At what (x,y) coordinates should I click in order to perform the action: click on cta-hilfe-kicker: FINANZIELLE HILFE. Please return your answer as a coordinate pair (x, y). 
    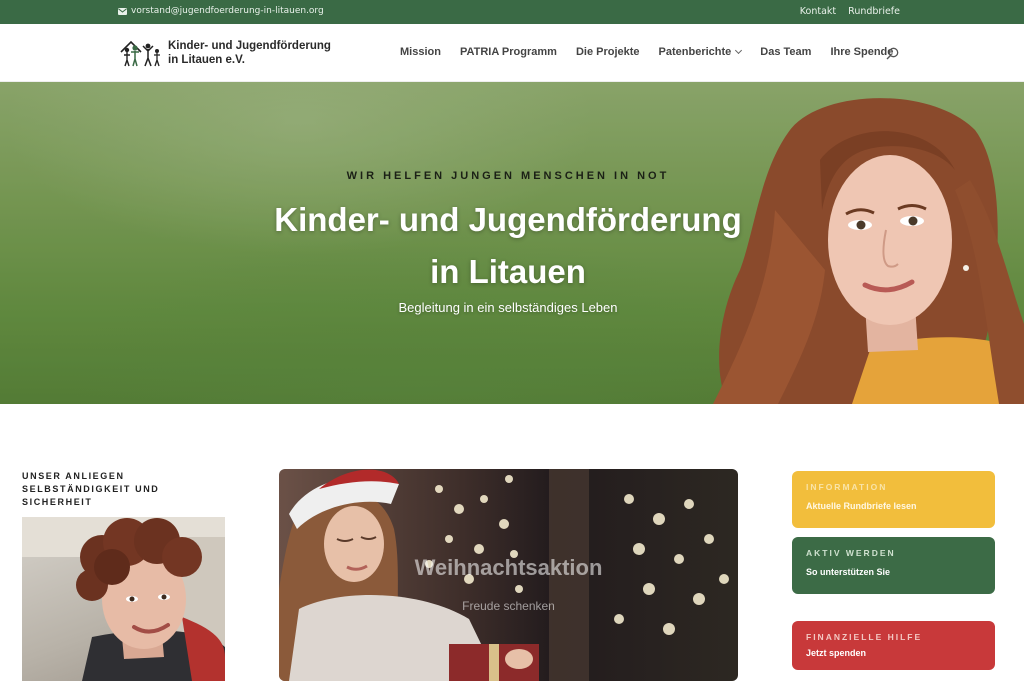
    Looking at the image, I should click on (864, 637).